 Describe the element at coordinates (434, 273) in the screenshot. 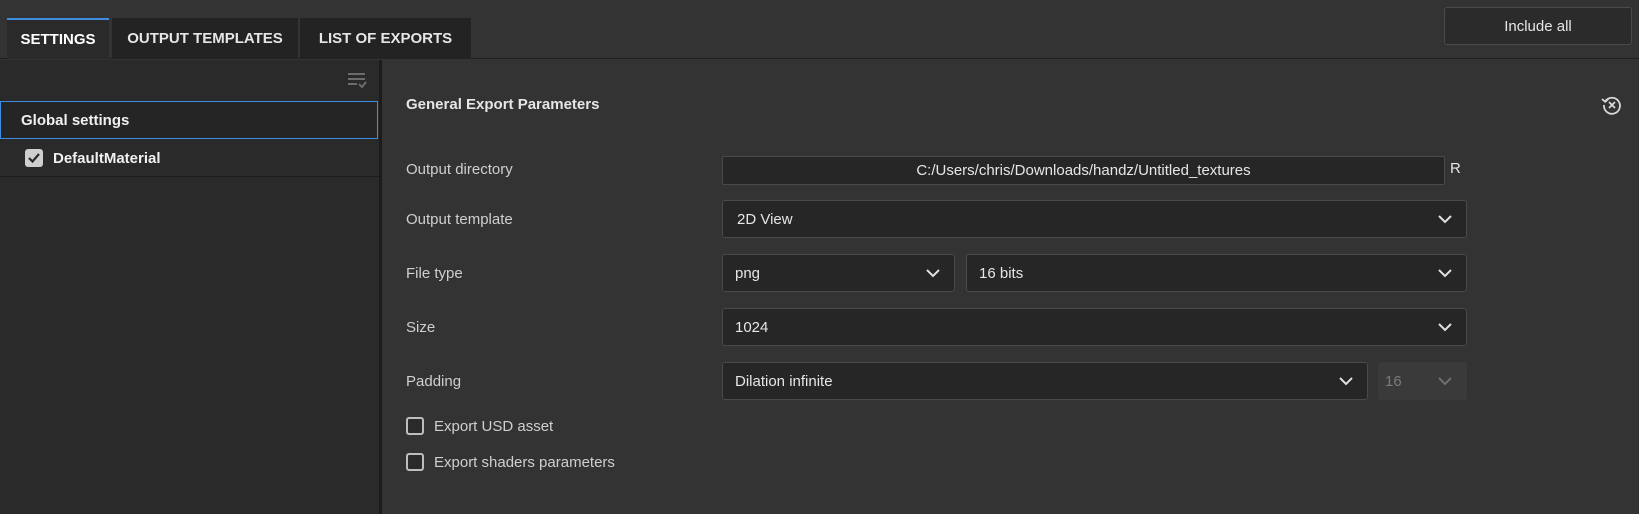

I see `file-type-label: File type` at that location.